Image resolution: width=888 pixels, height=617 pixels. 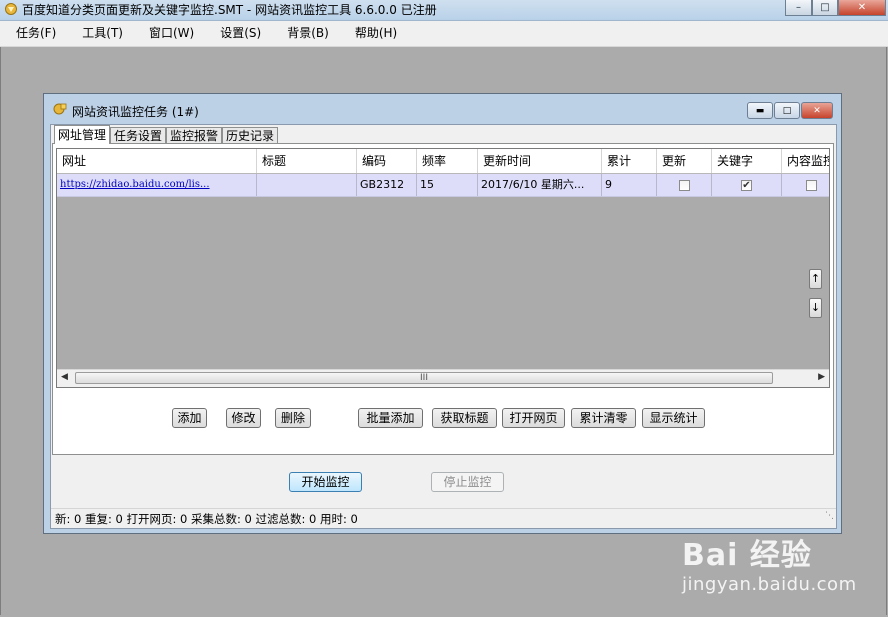 I want to click on close-icon: ✕, so click(x=862, y=8).